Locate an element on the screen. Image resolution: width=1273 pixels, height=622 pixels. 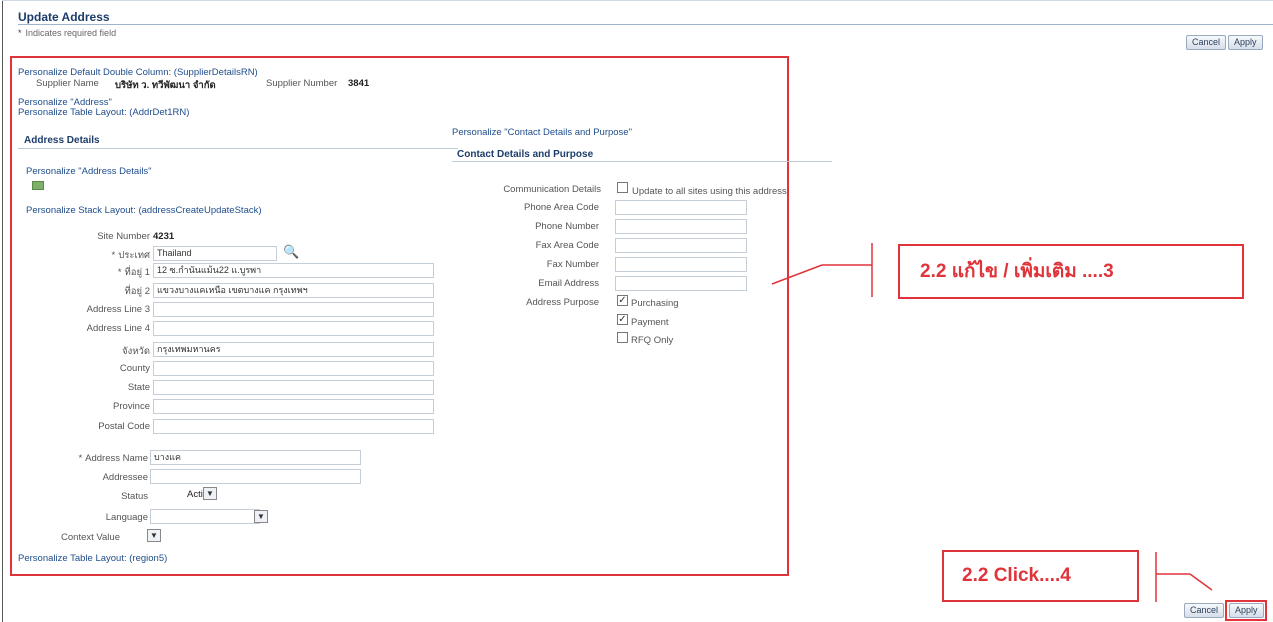
required-field-note: * Indicates required field is located at coordinates (67, 33).